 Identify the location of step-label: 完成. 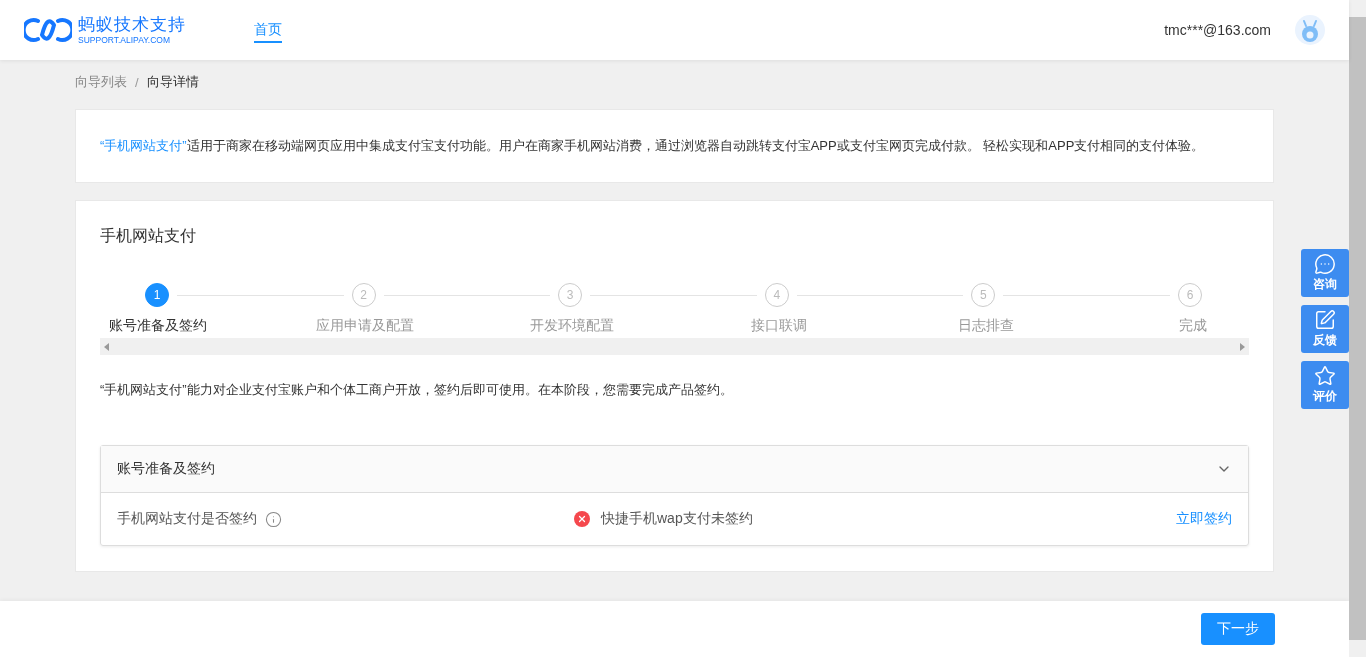
(1192, 326).